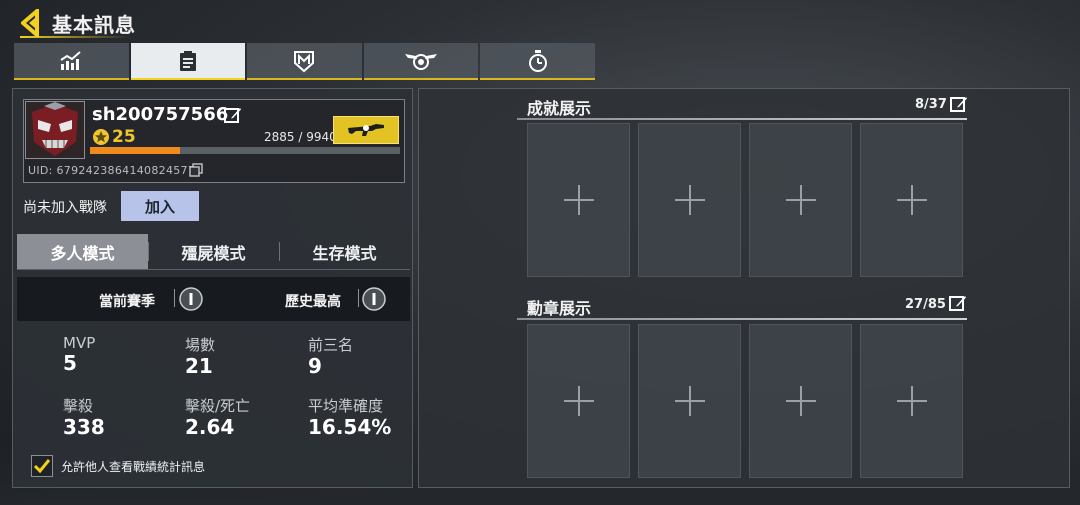 This screenshot has width=1080, height=505. I want to click on stat-value: 5, so click(70, 363).